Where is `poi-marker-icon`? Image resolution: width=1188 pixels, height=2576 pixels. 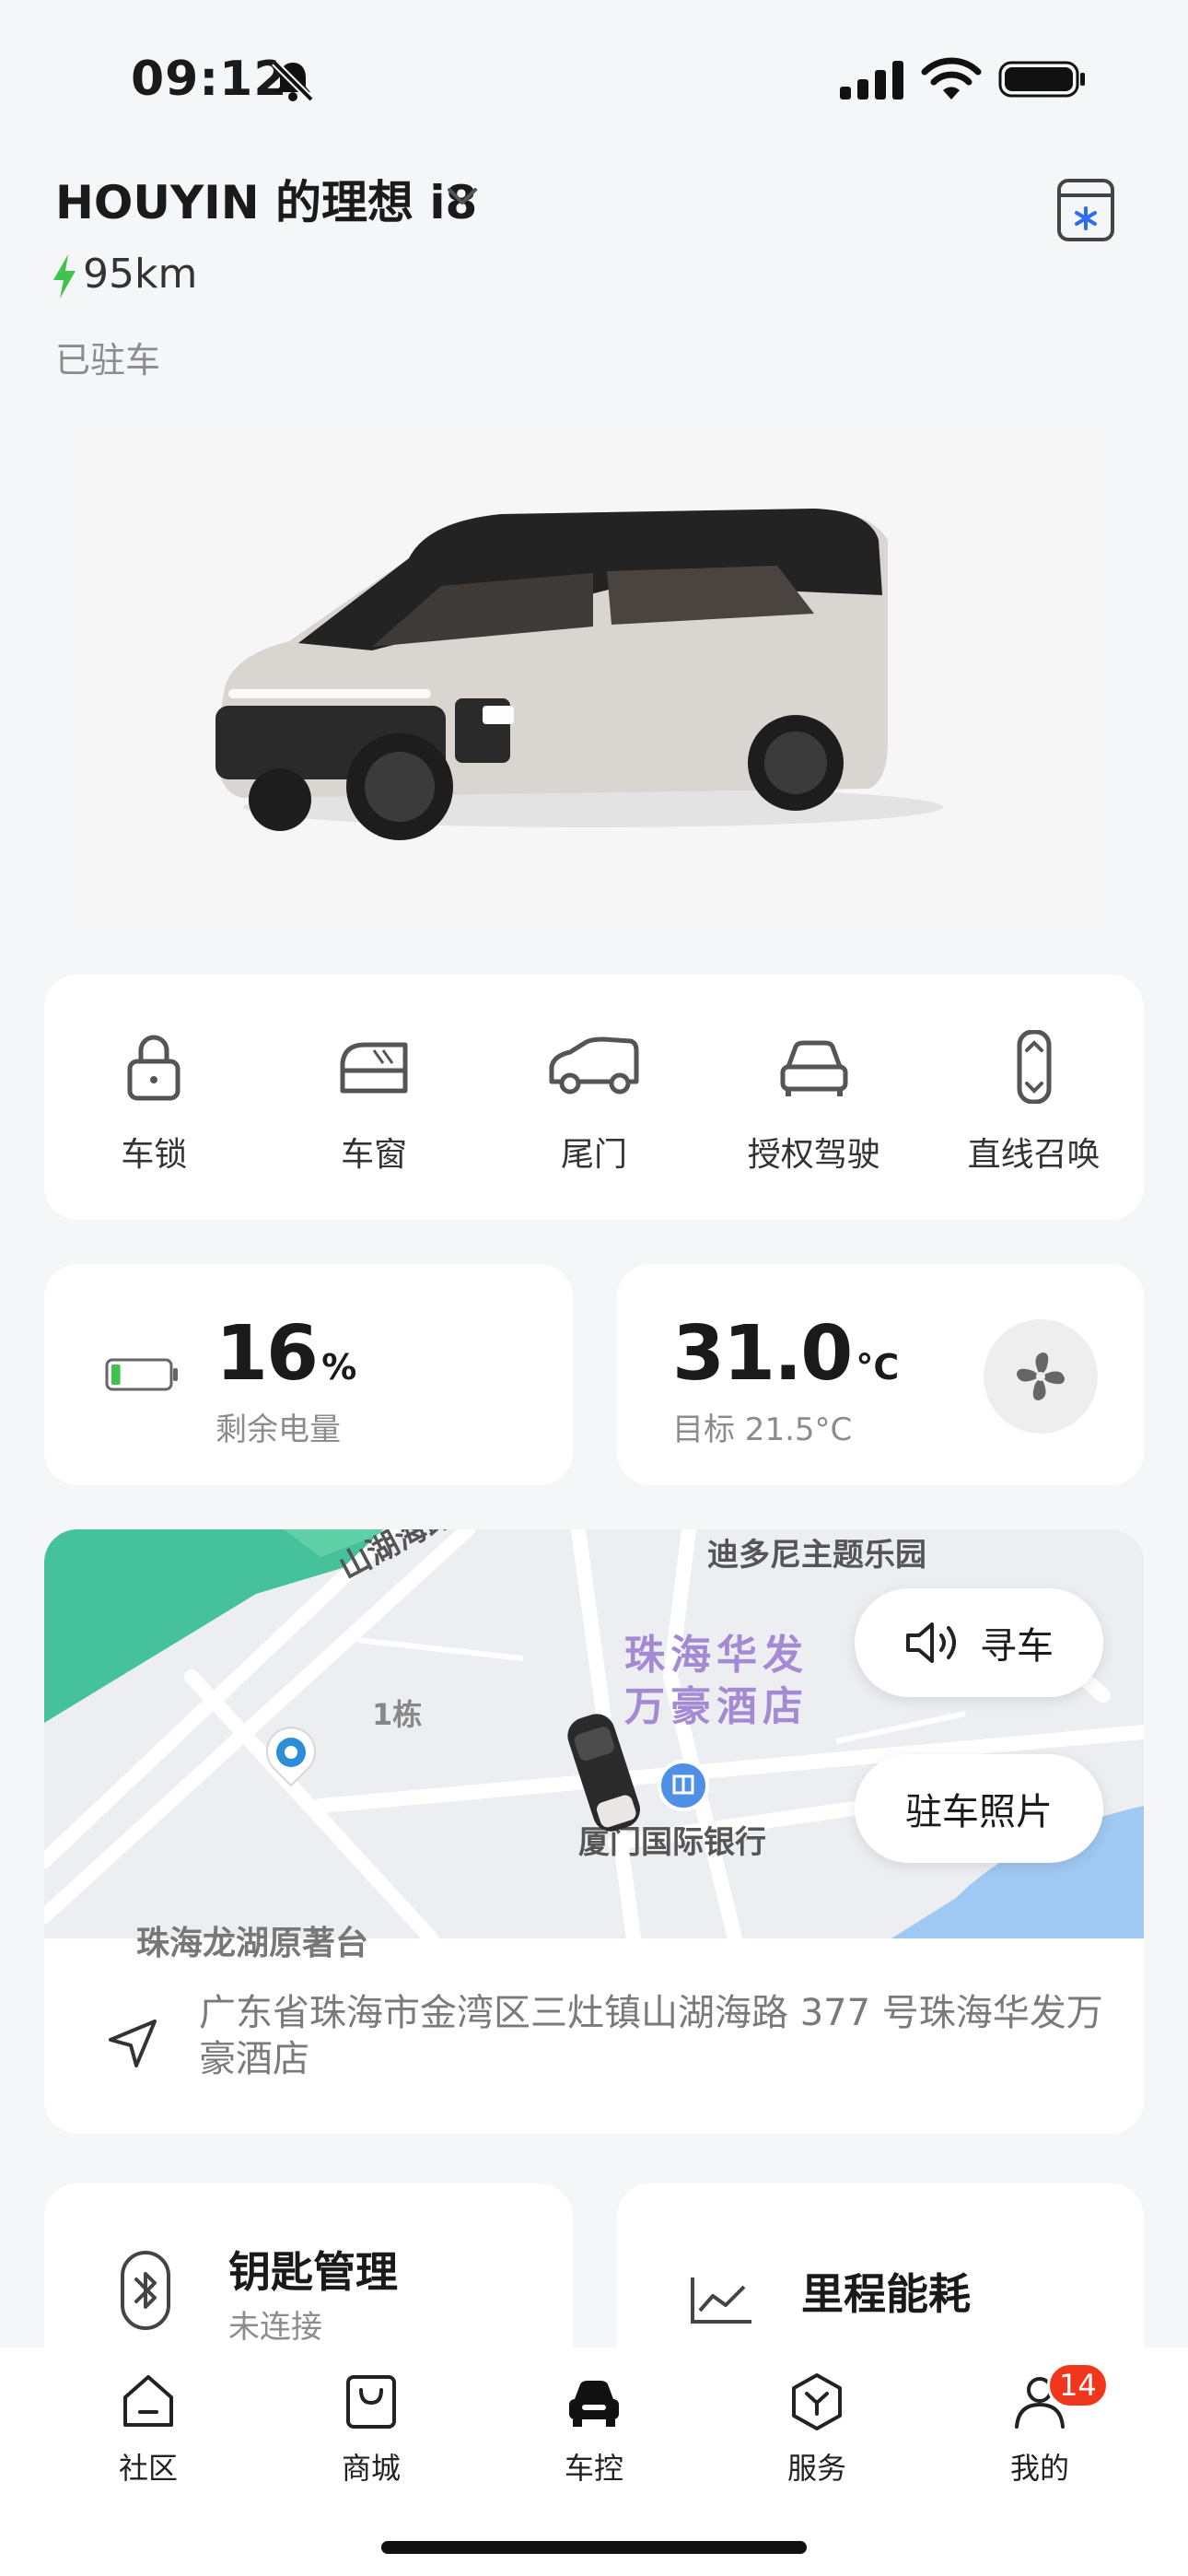 poi-marker-icon is located at coordinates (291, 1757).